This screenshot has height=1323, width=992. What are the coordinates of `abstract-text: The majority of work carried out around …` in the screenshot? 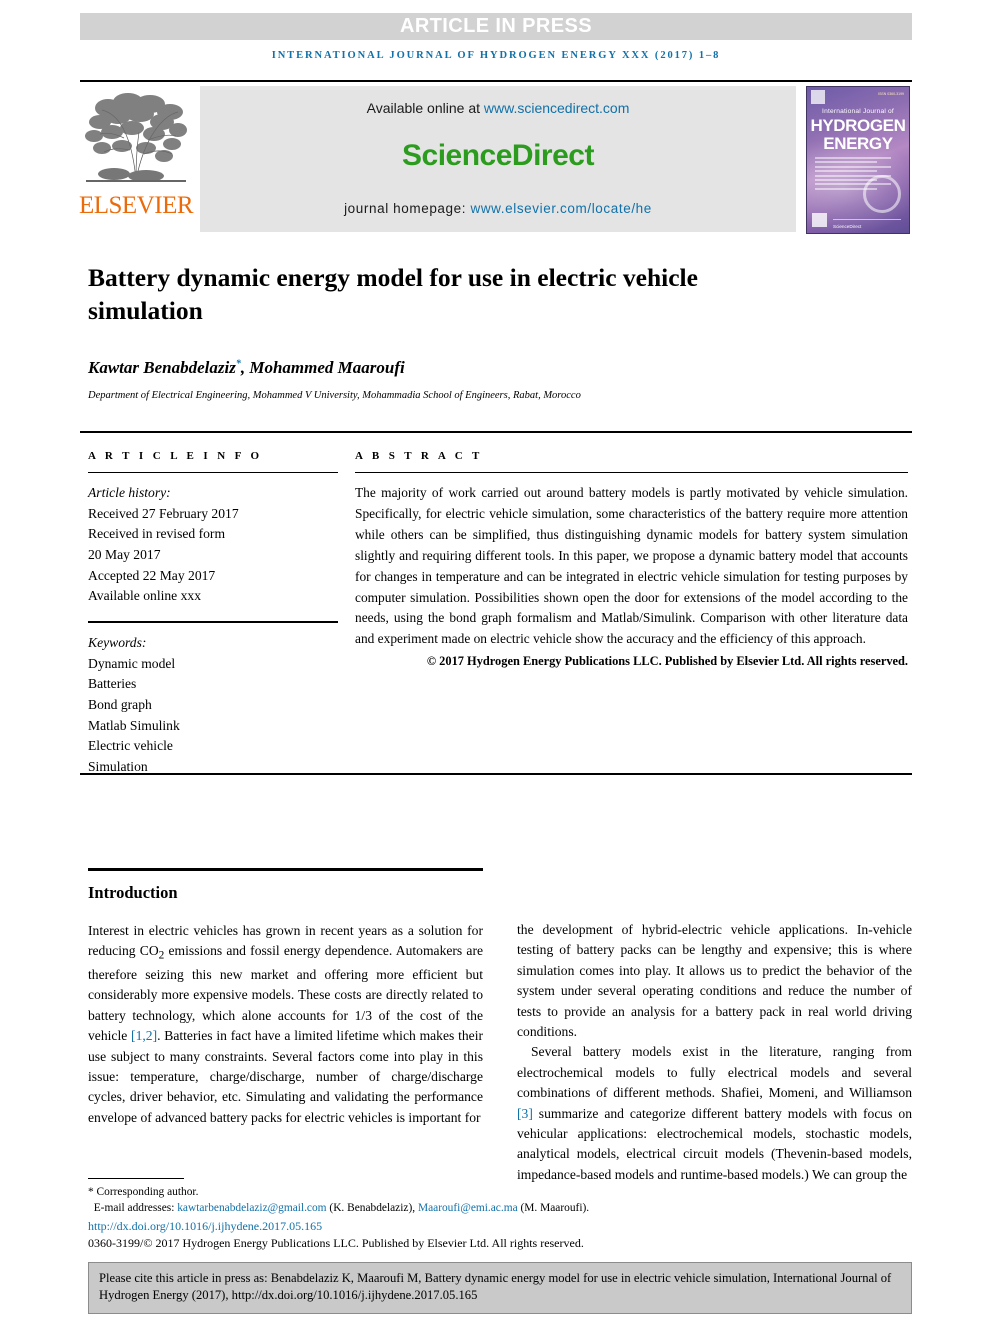 It's located at (631, 566).